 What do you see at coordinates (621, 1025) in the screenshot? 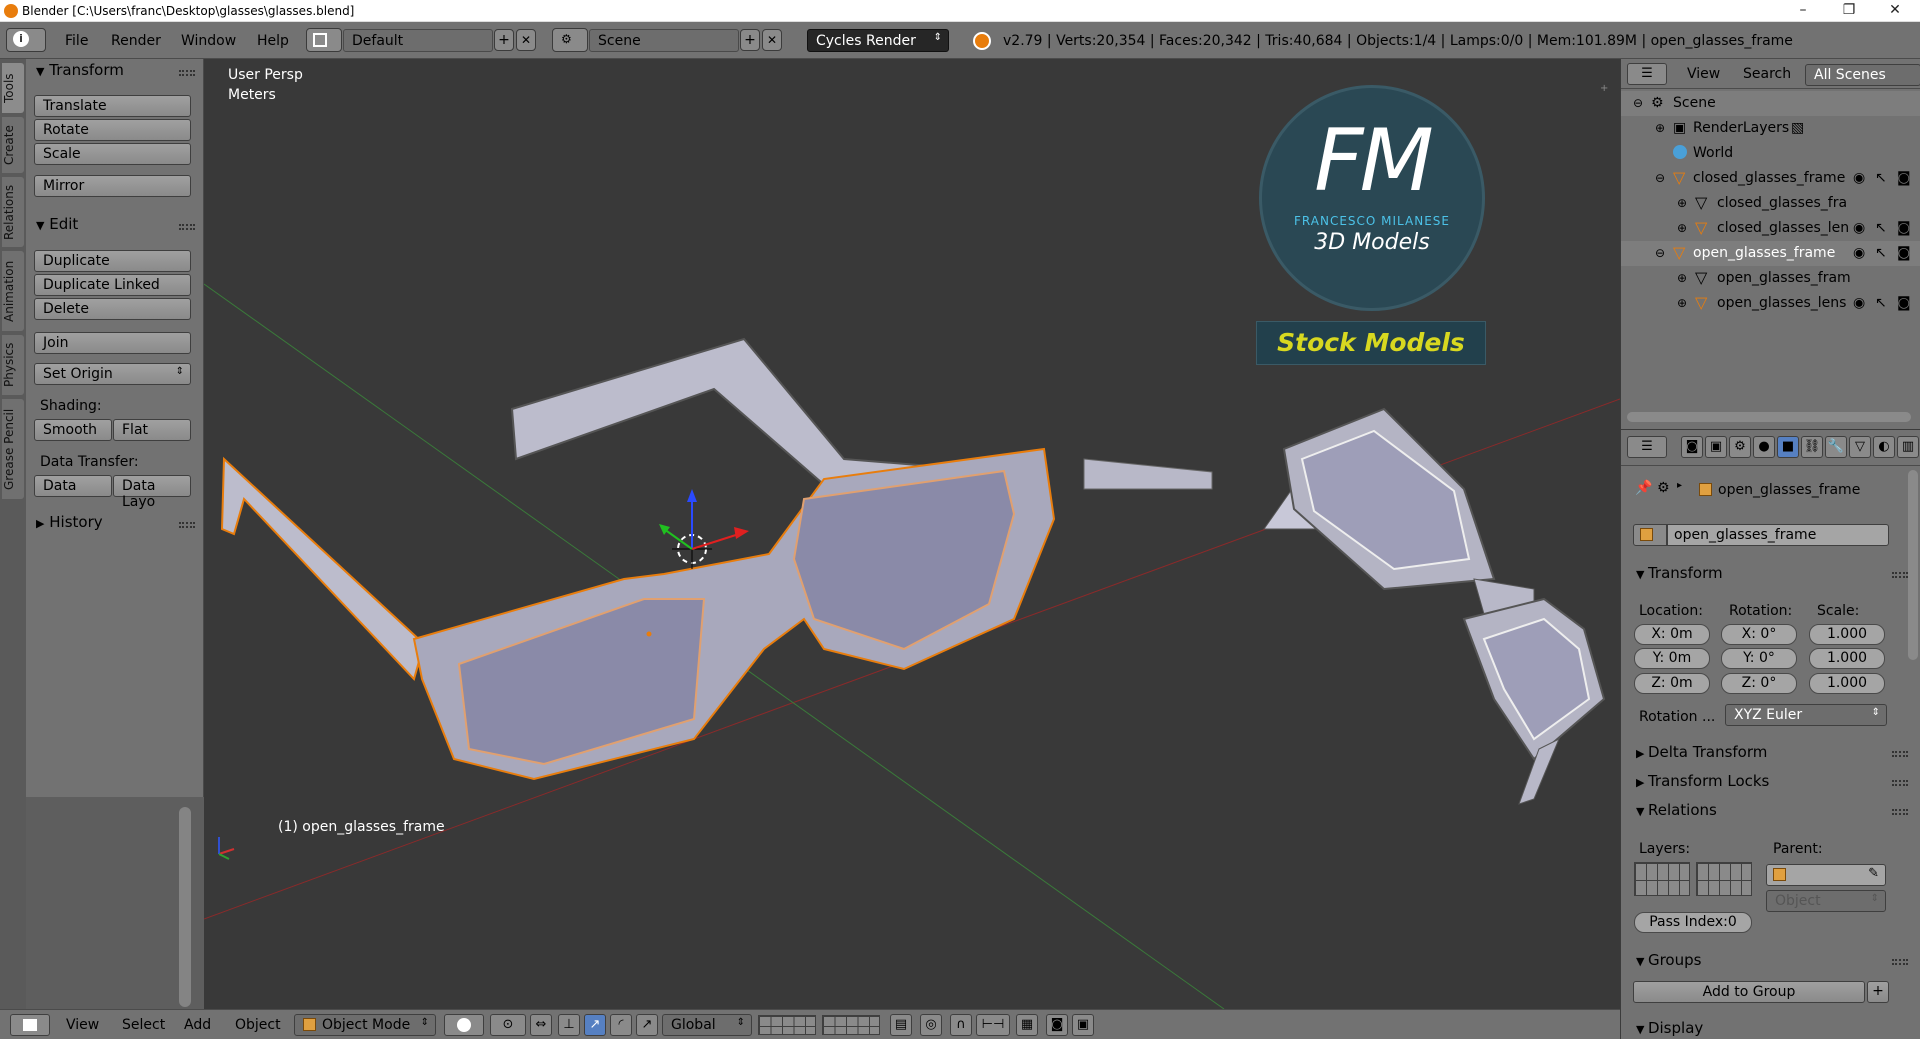
I see `rotate-manip-button: ◜` at bounding box center [621, 1025].